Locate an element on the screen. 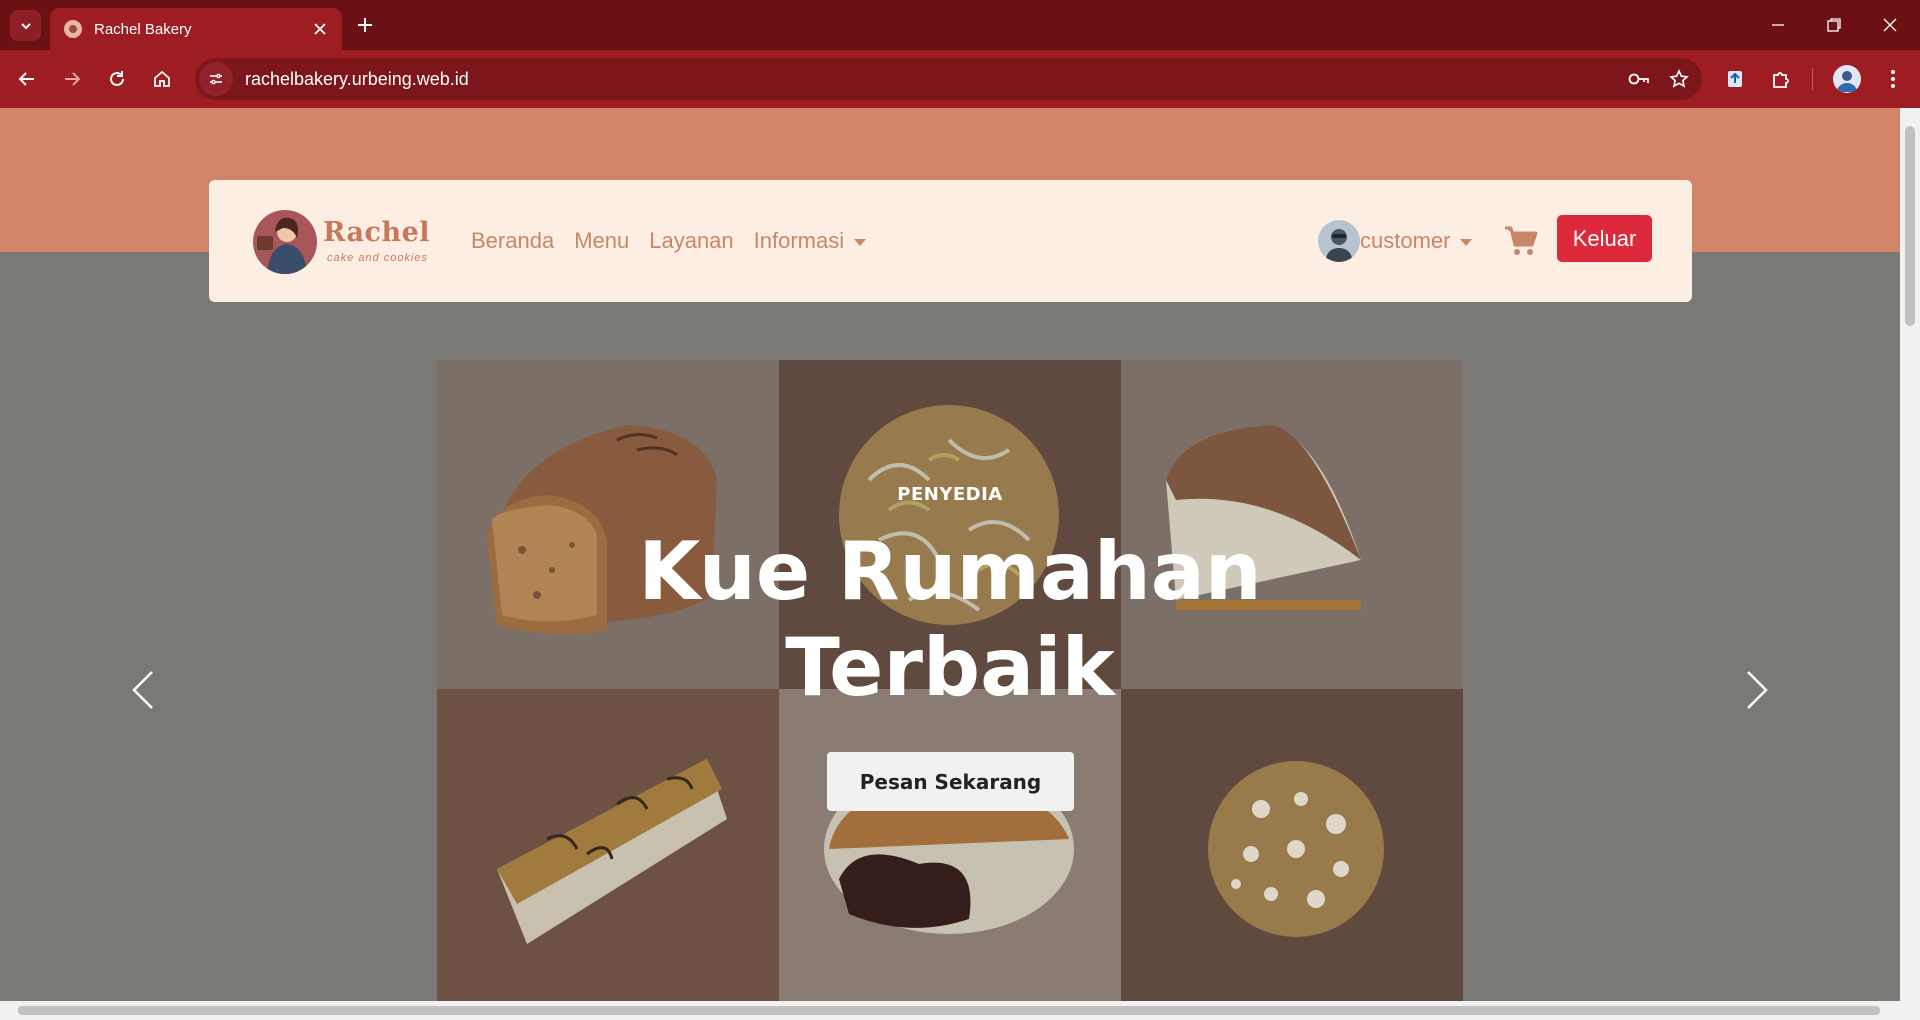 This screenshot has height=1020, width=1920. cart-icon is located at coordinates (1521, 241).